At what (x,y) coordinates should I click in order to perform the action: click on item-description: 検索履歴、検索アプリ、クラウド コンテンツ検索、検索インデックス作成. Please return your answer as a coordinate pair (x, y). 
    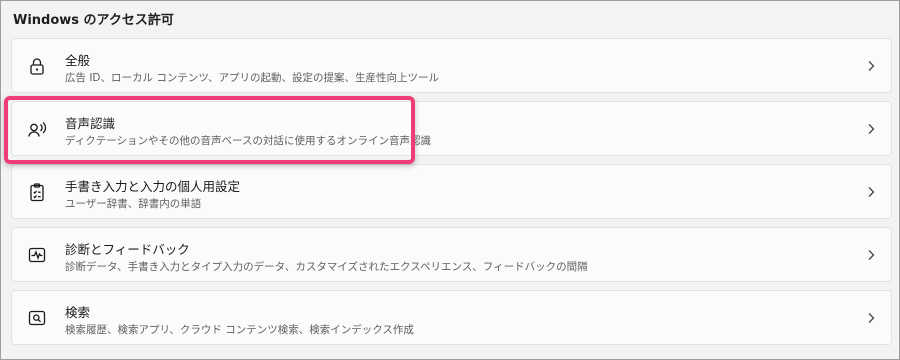
    Looking at the image, I should click on (239, 330).